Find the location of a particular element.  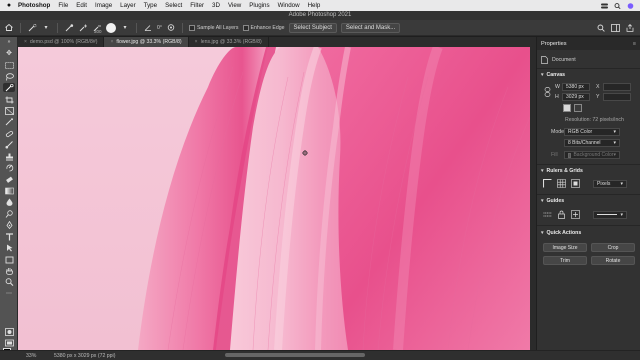

width-field: 5380 px is located at coordinates (576, 87).